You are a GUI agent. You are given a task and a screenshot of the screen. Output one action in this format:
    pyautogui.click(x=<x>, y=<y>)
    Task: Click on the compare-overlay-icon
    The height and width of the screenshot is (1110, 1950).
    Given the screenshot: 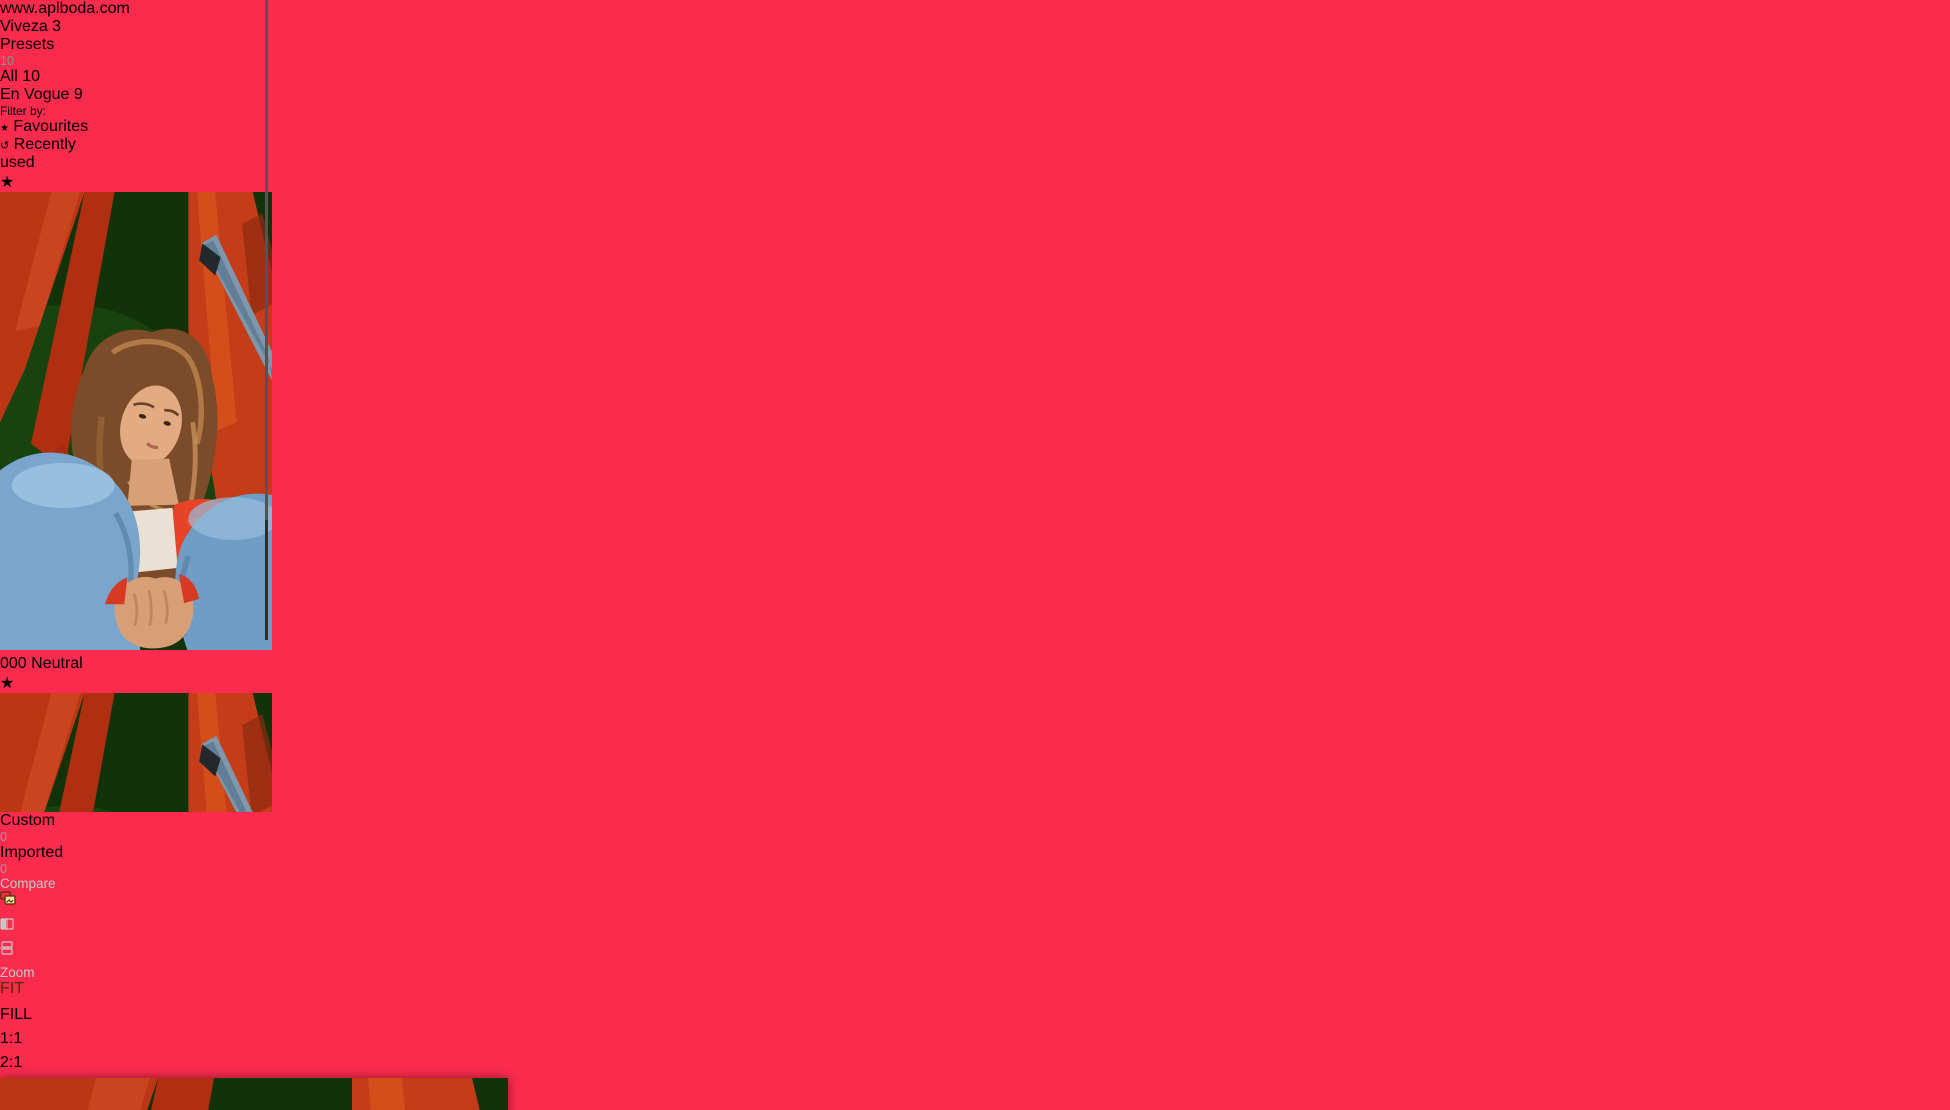 What is the action you would take?
    pyautogui.click(x=8, y=898)
    